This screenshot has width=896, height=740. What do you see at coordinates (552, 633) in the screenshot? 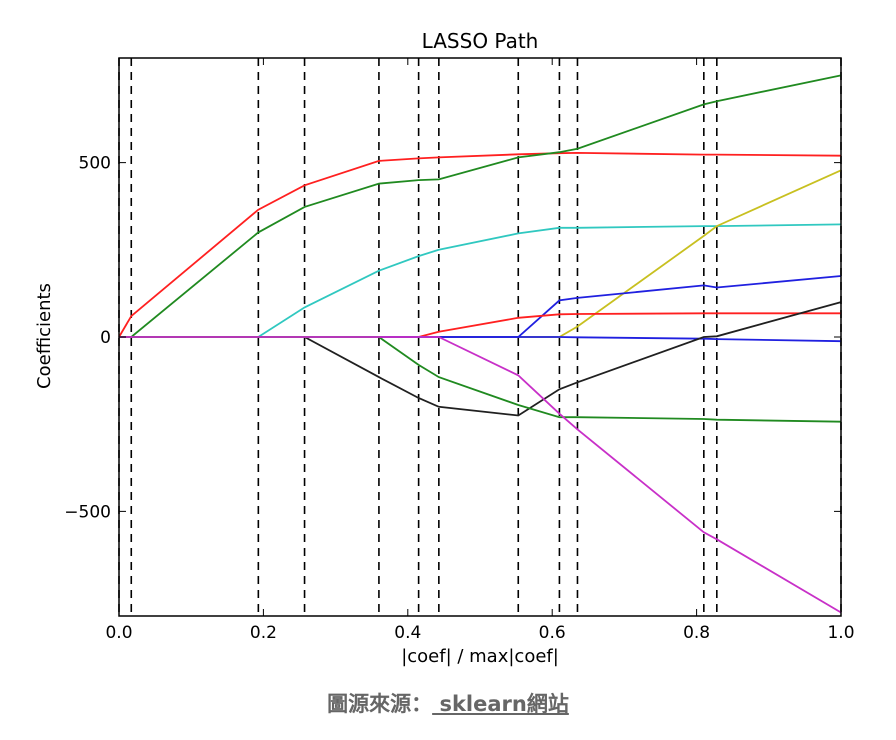
I see `x-tick-label: 0.6` at bounding box center [552, 633].